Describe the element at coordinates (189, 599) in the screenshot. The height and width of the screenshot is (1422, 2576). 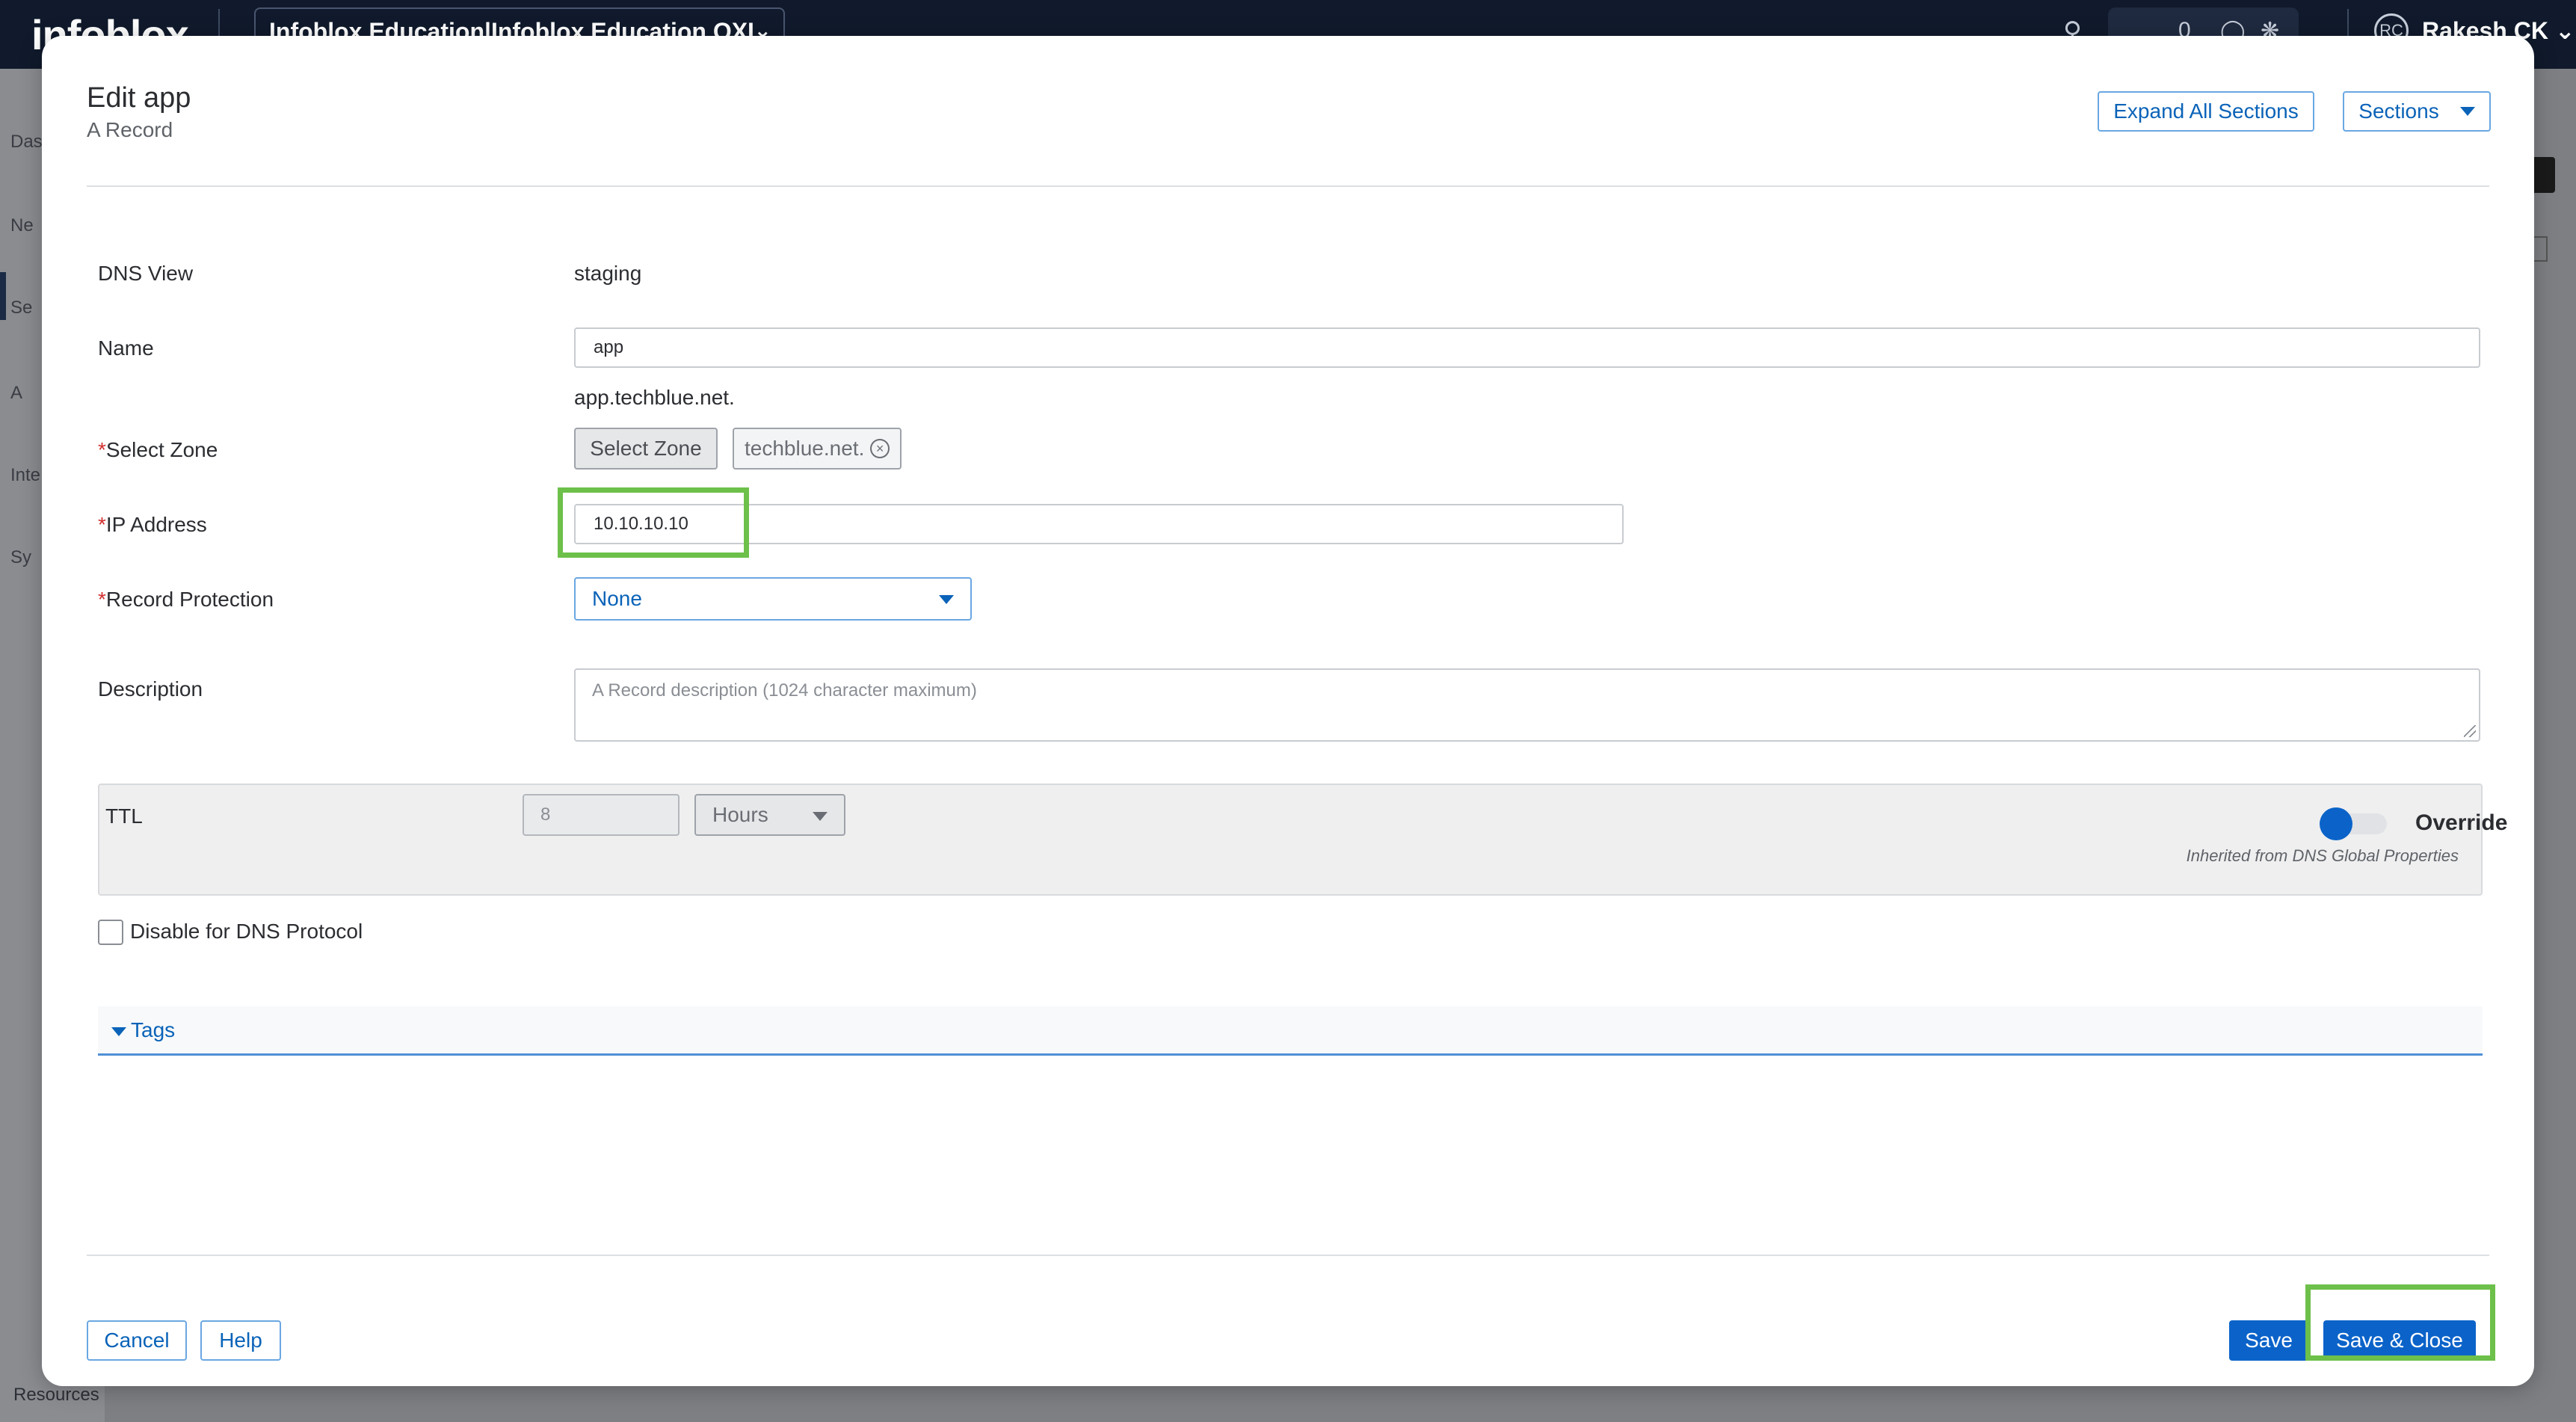
I see `record-protection-label-text: Record Protection` at that location.